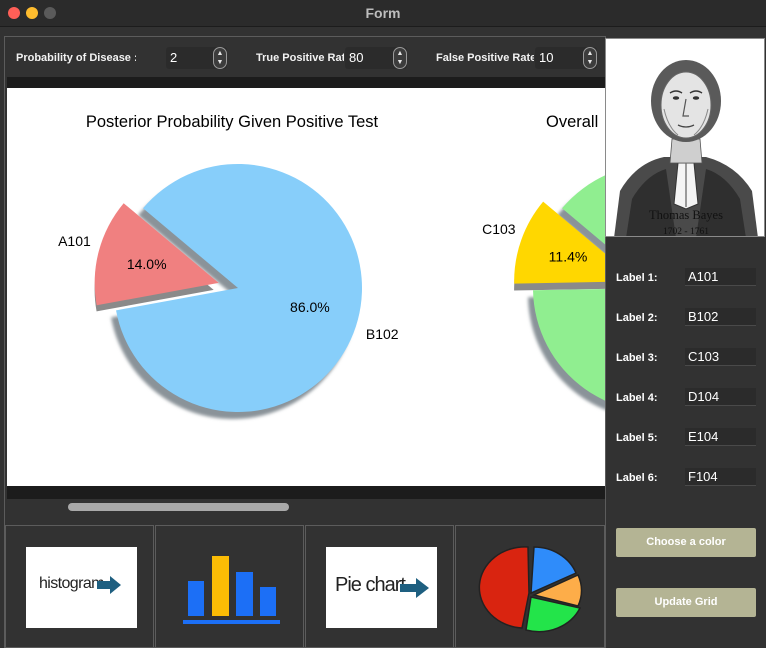 The width and height of the screenshot is (766, 648). Describe the element at coordinates (231, 622) in the screenshot. I see `bar-icon-baseline` at that location.